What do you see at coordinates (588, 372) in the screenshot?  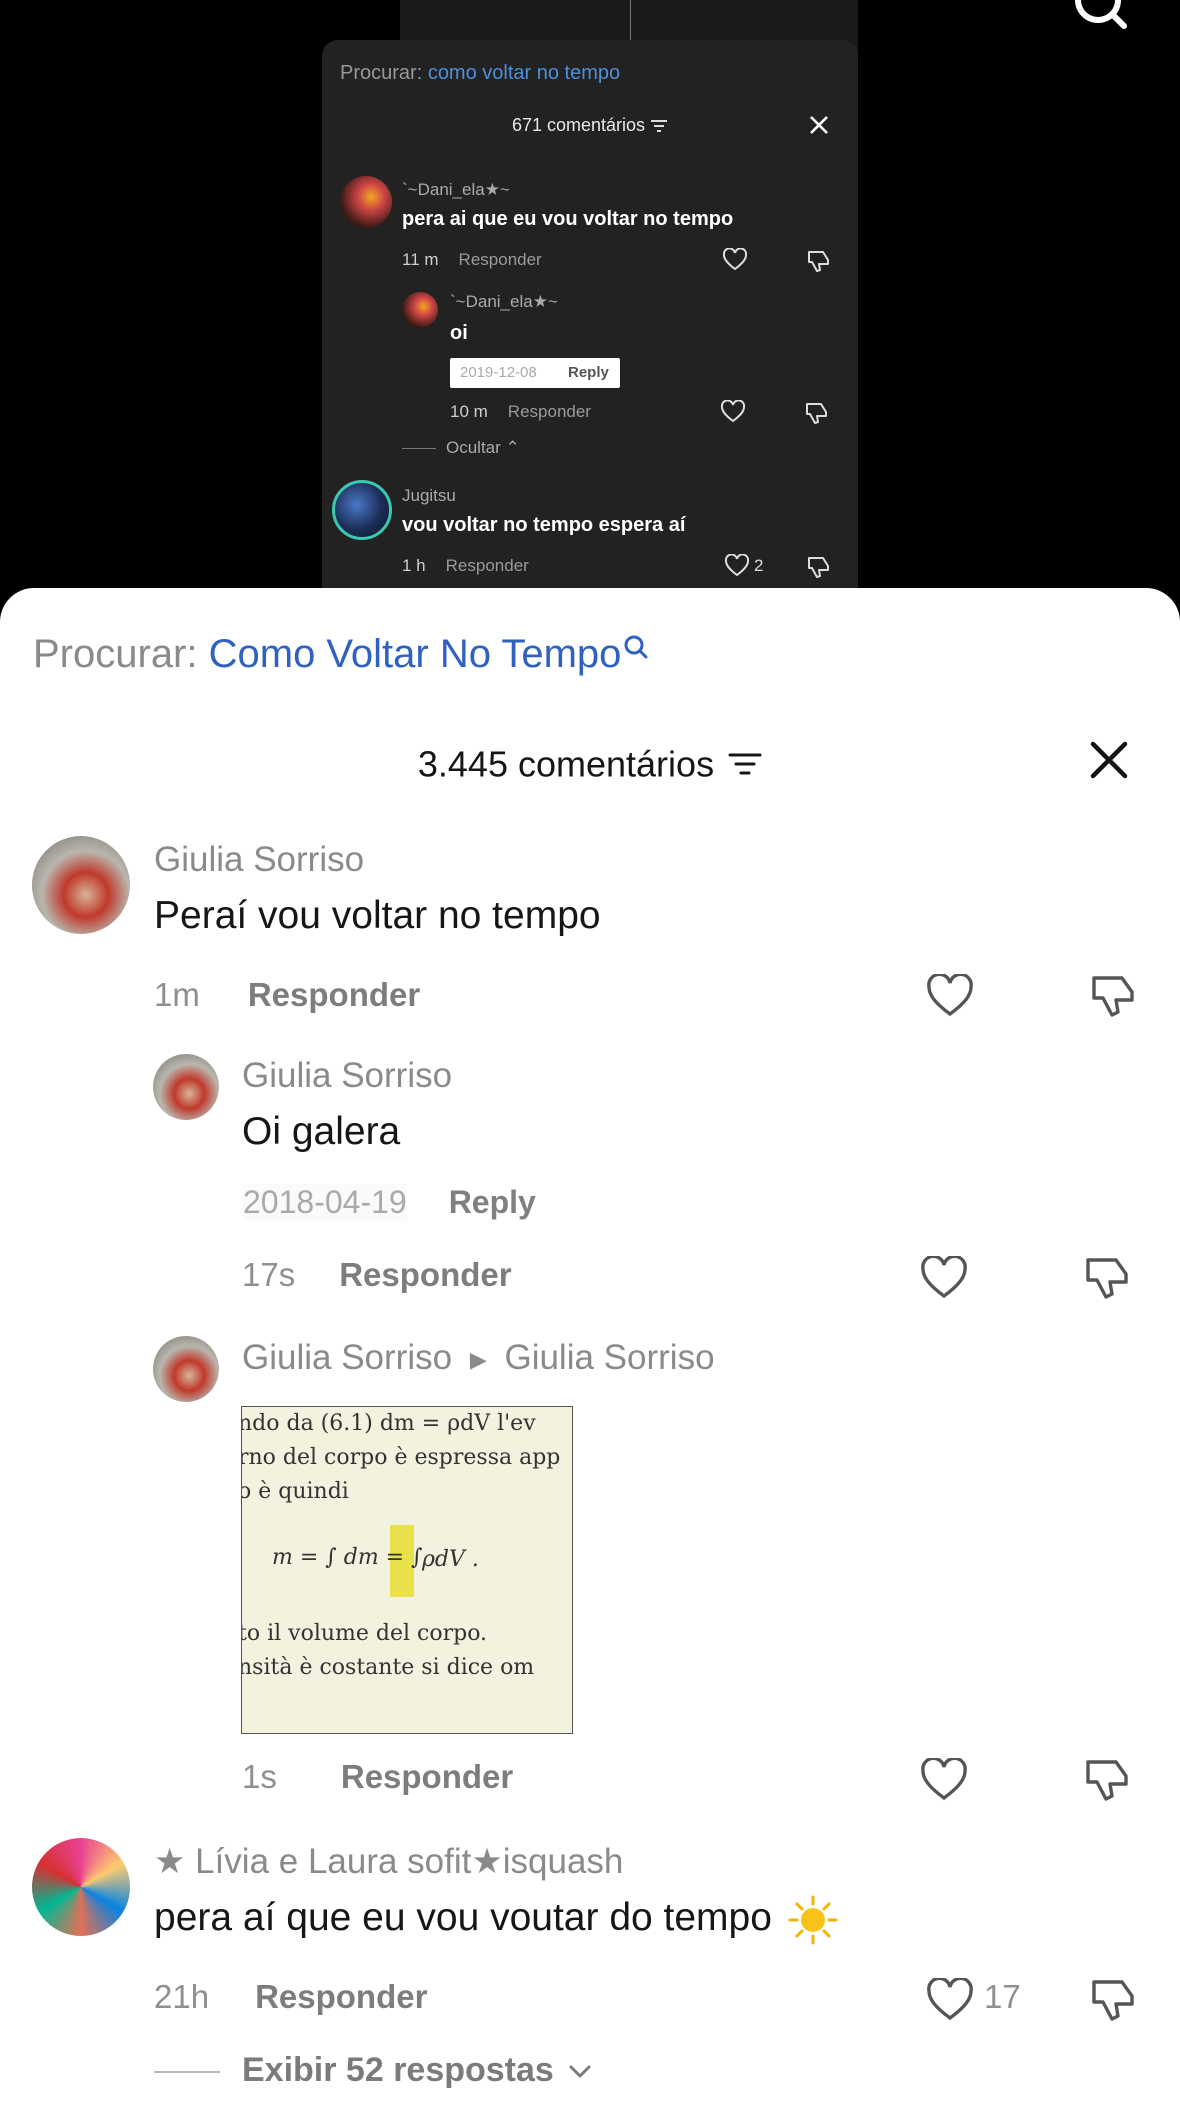 I see `mini-date-reply: Reply` at bounding box center [588, 372].